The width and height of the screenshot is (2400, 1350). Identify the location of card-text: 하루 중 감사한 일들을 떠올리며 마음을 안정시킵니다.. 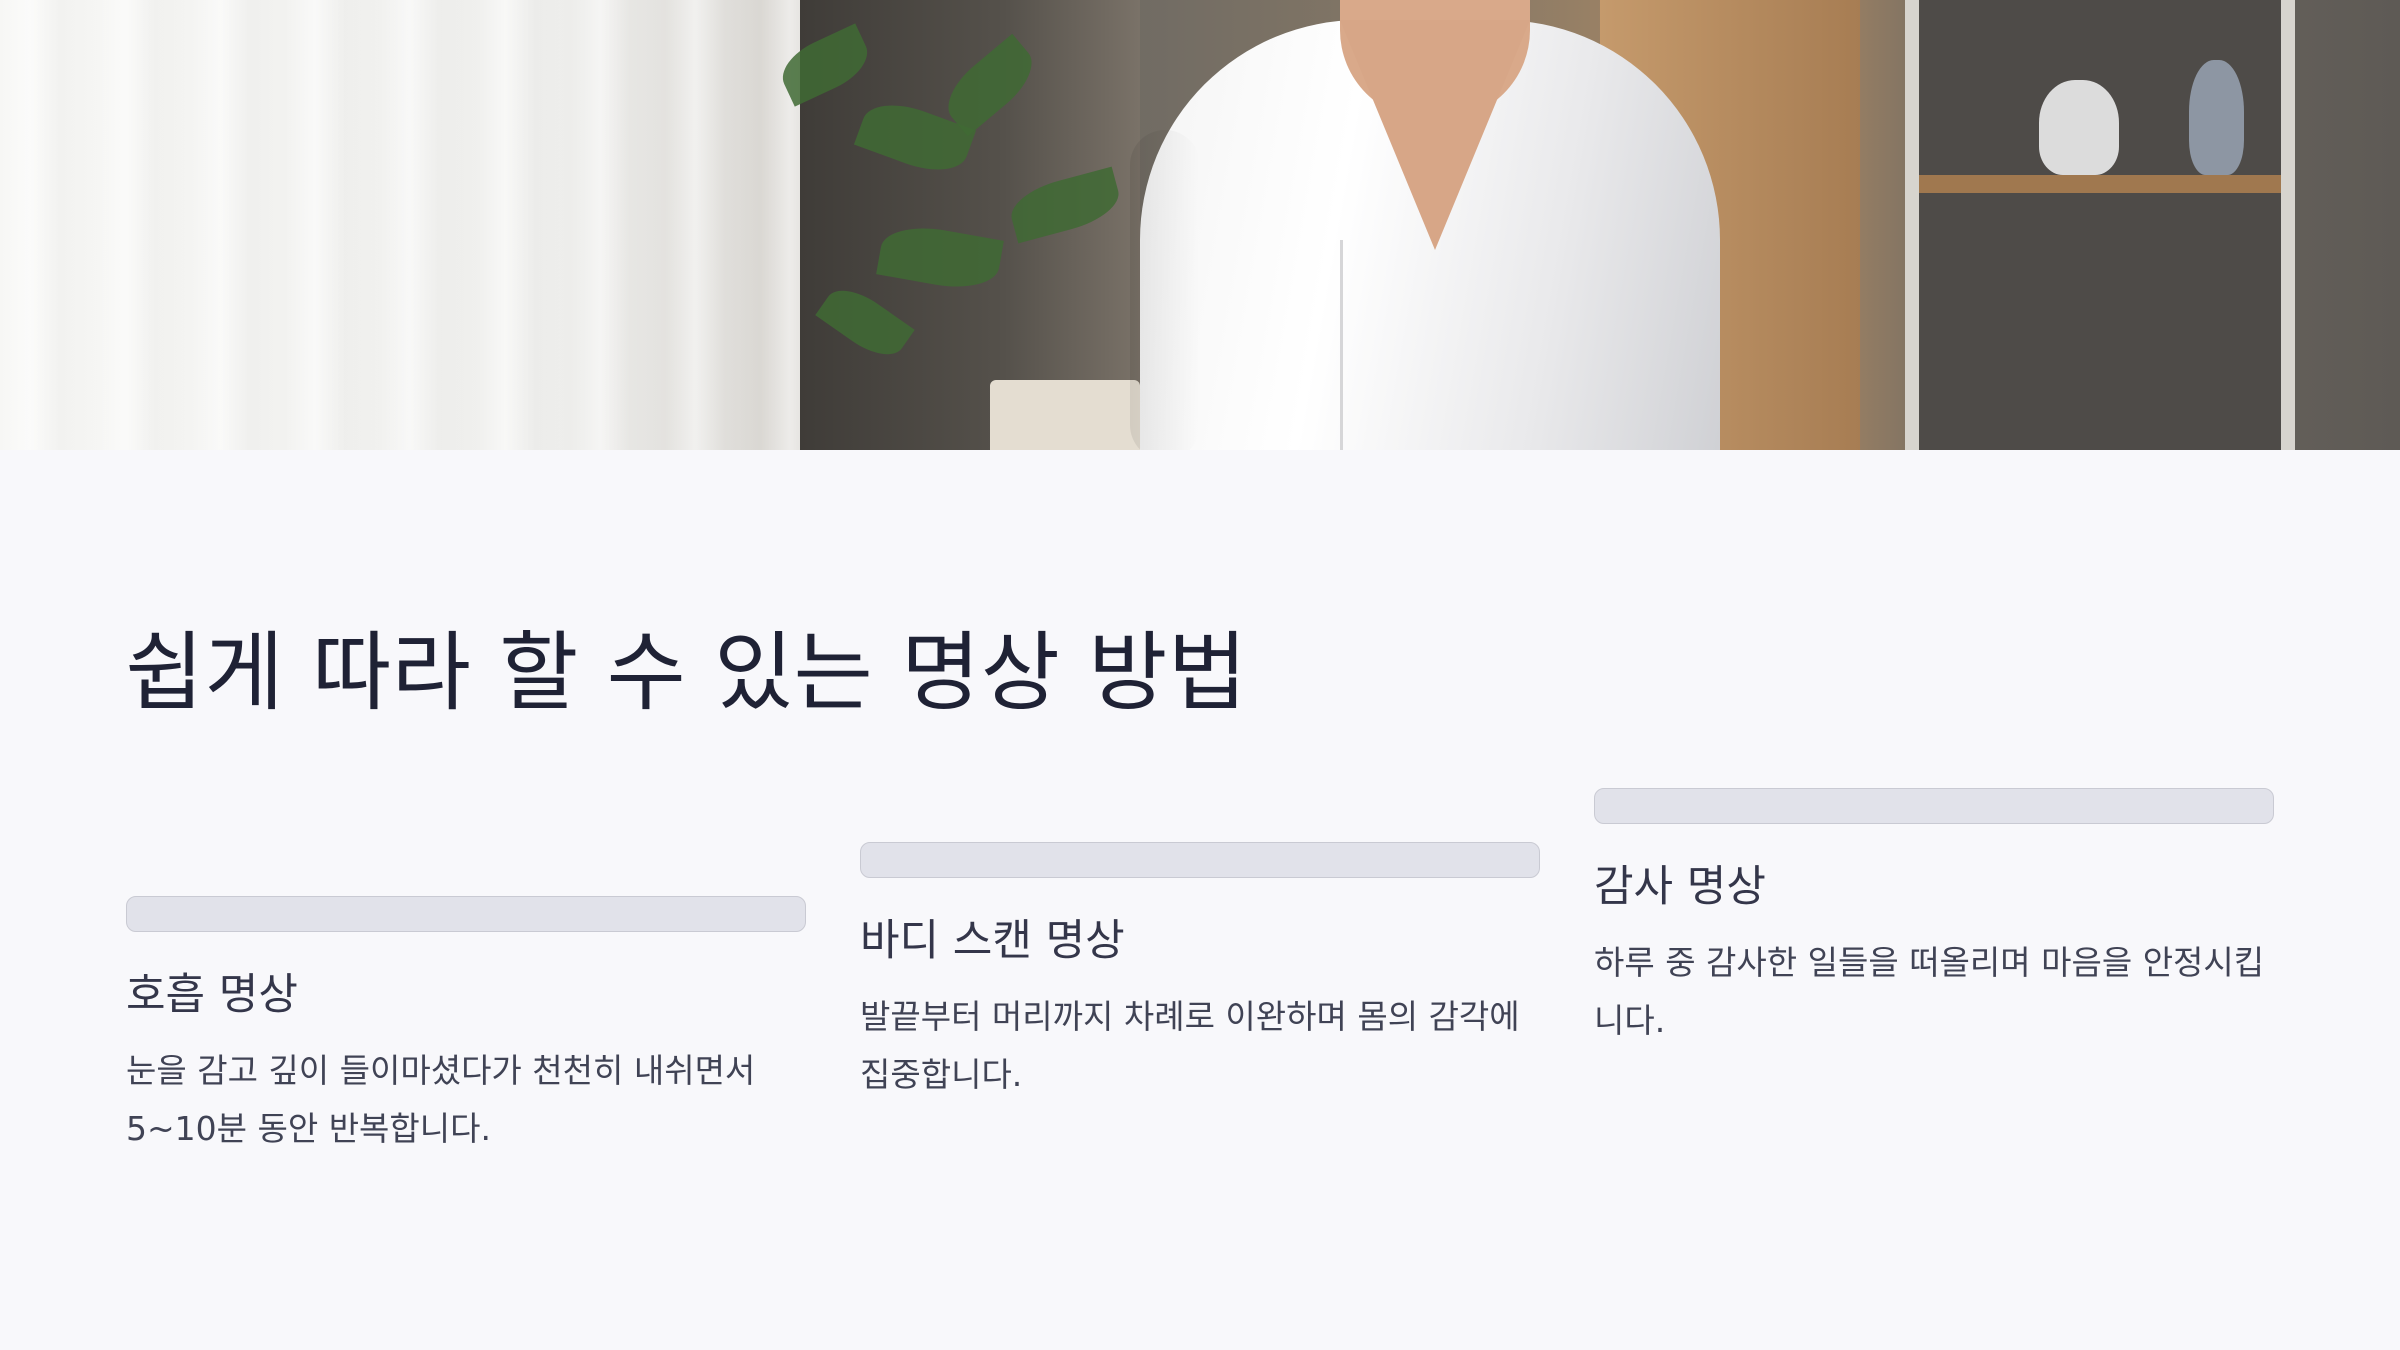
(1929, 991).